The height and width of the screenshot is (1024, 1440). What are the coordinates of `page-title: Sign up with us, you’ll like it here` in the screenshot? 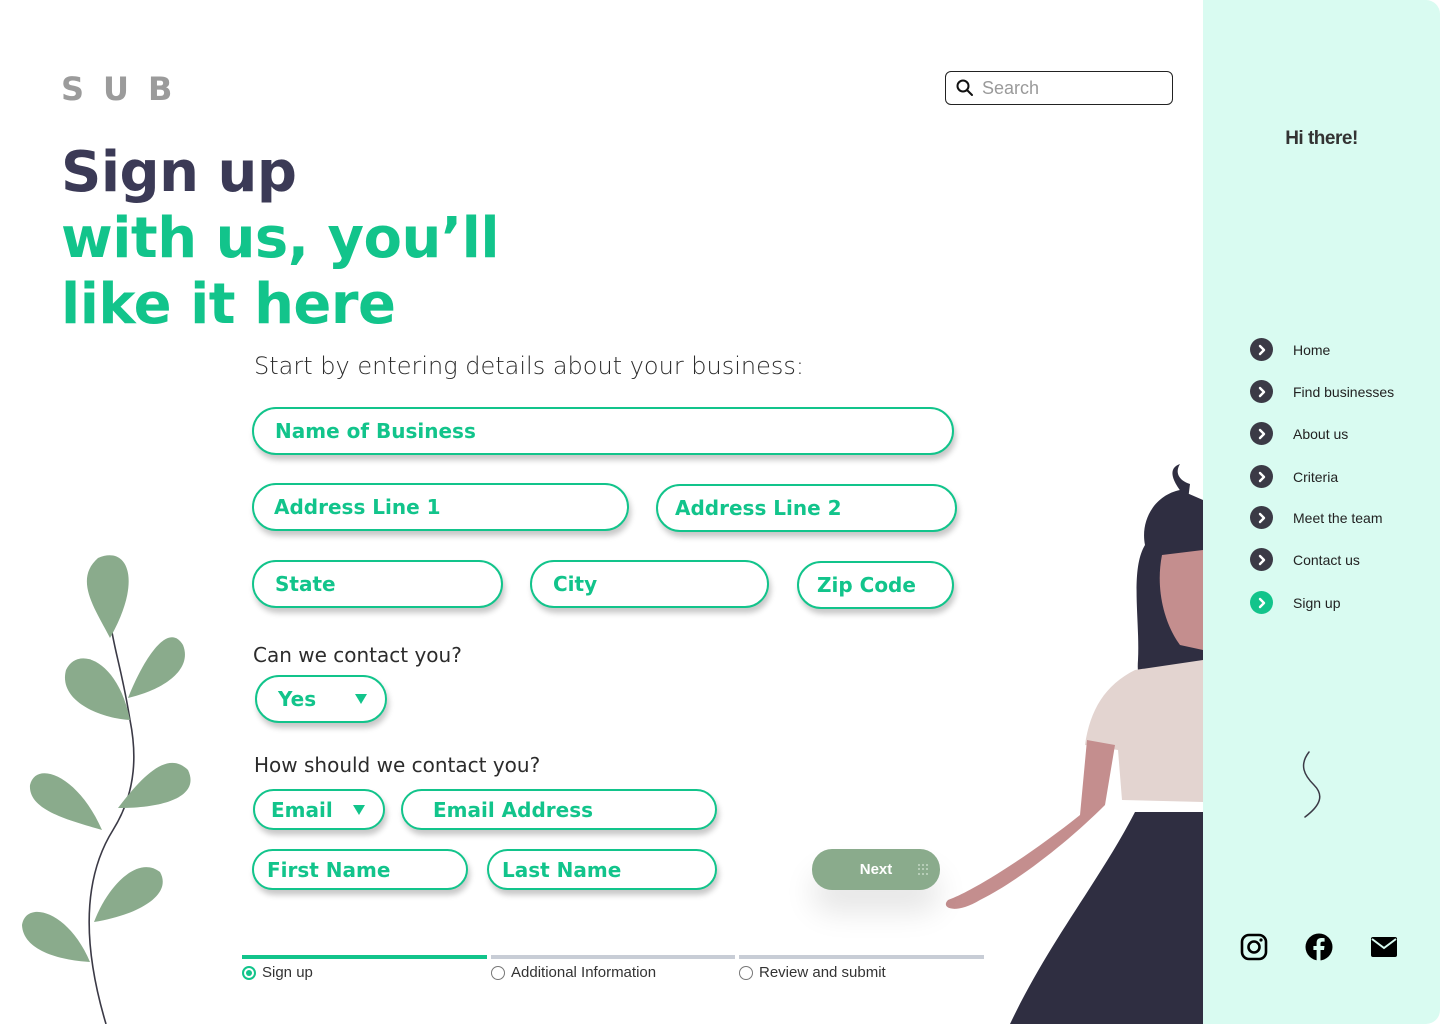 It's located at (280, 239).